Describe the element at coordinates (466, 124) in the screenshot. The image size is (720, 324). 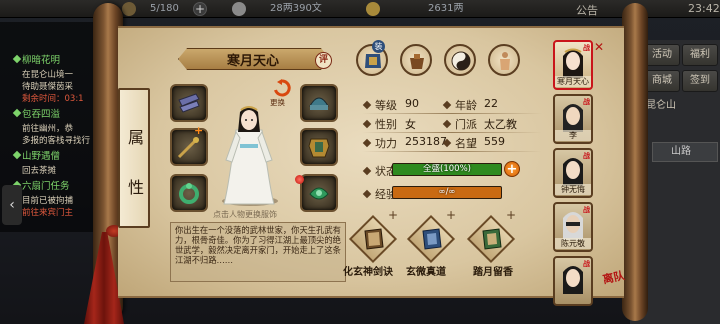
I see `sect-label: 门派` at that location.